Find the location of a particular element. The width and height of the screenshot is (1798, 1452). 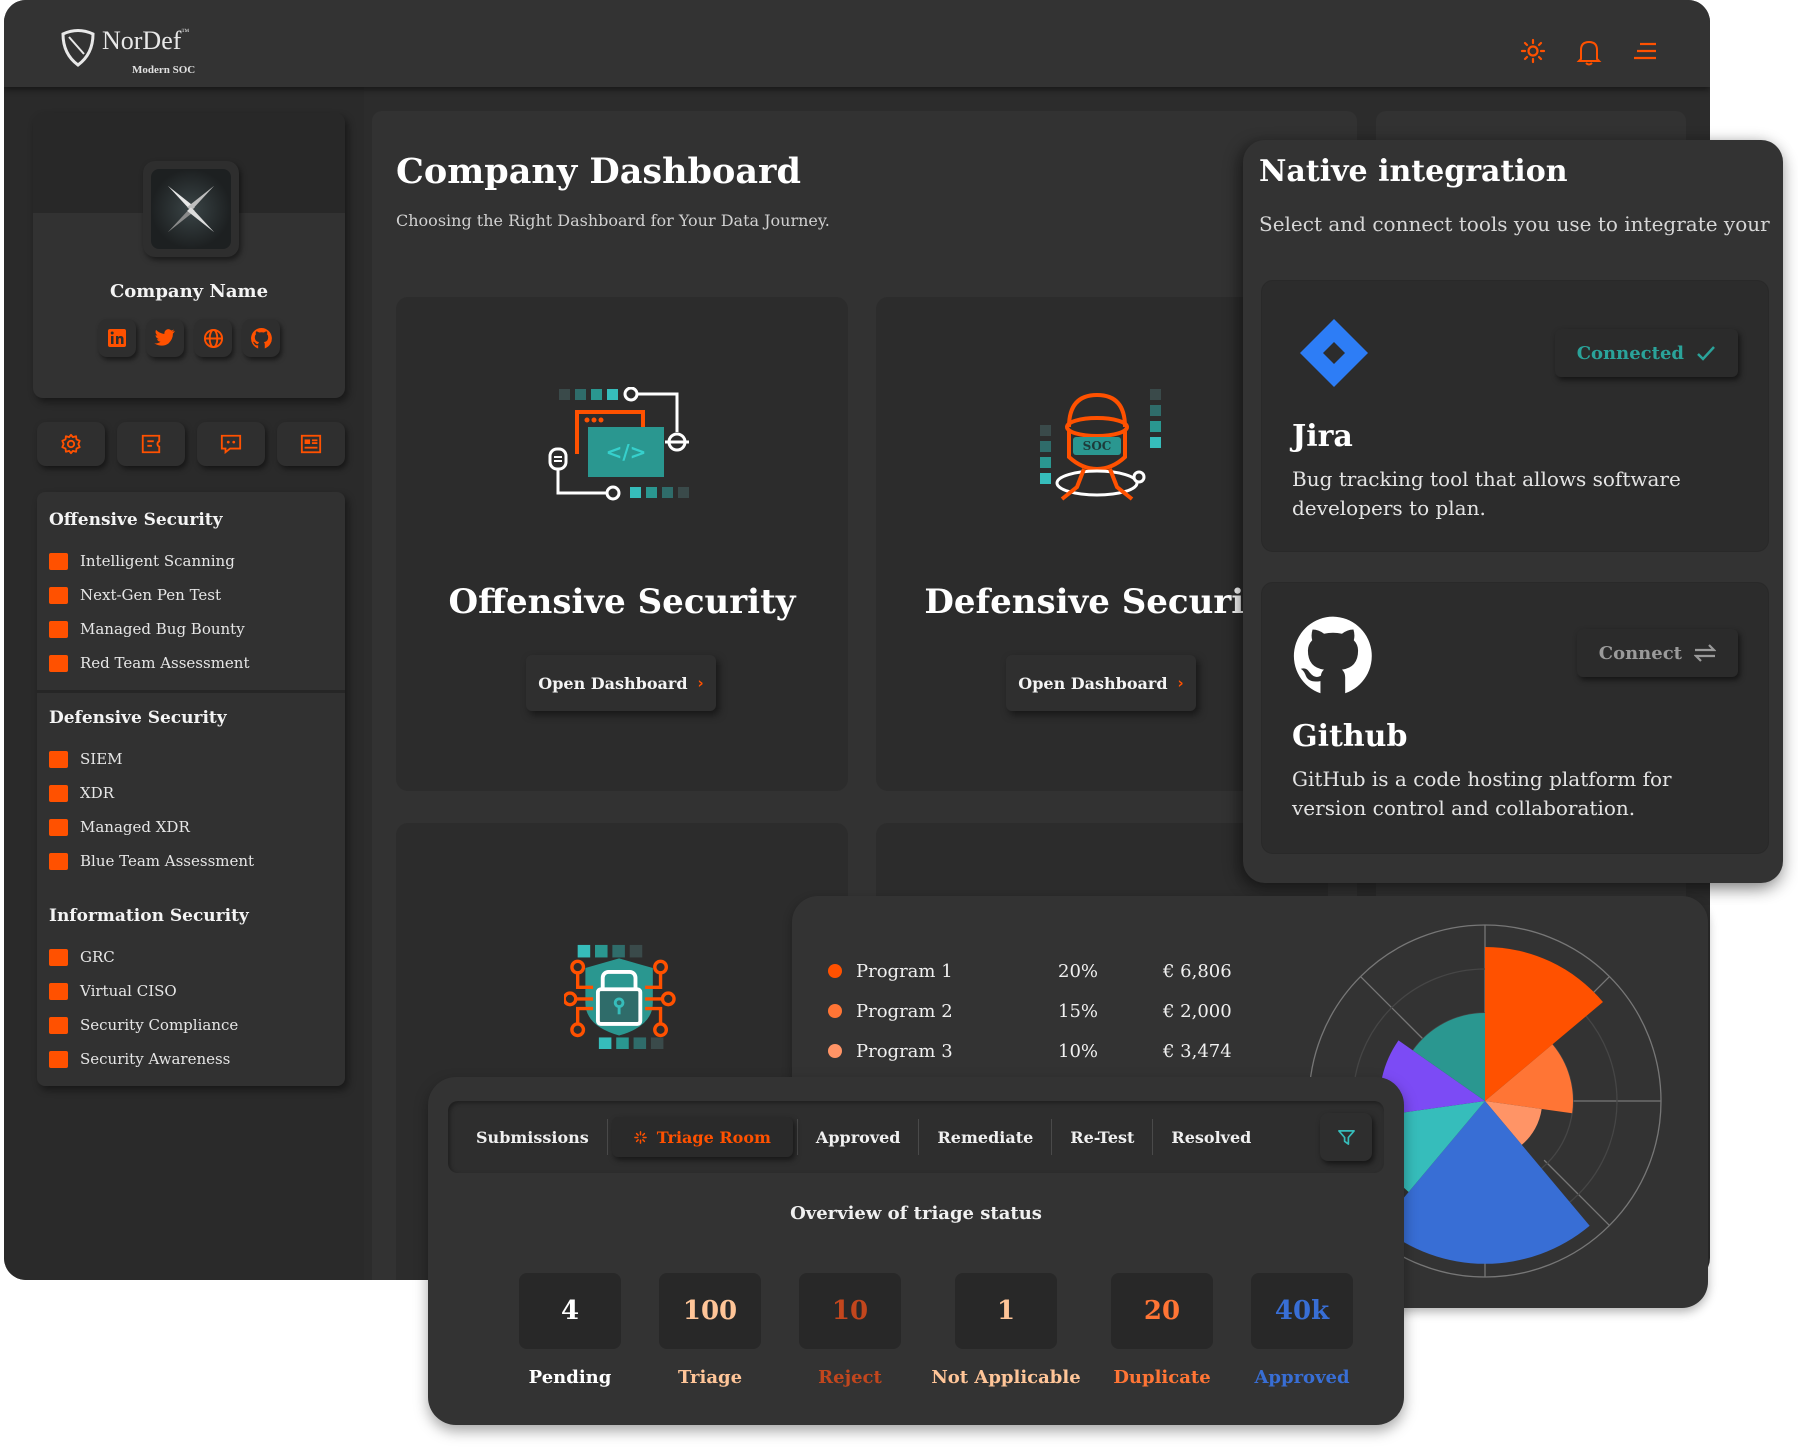

company-name: Company Name is located at coordinates (189, 291).